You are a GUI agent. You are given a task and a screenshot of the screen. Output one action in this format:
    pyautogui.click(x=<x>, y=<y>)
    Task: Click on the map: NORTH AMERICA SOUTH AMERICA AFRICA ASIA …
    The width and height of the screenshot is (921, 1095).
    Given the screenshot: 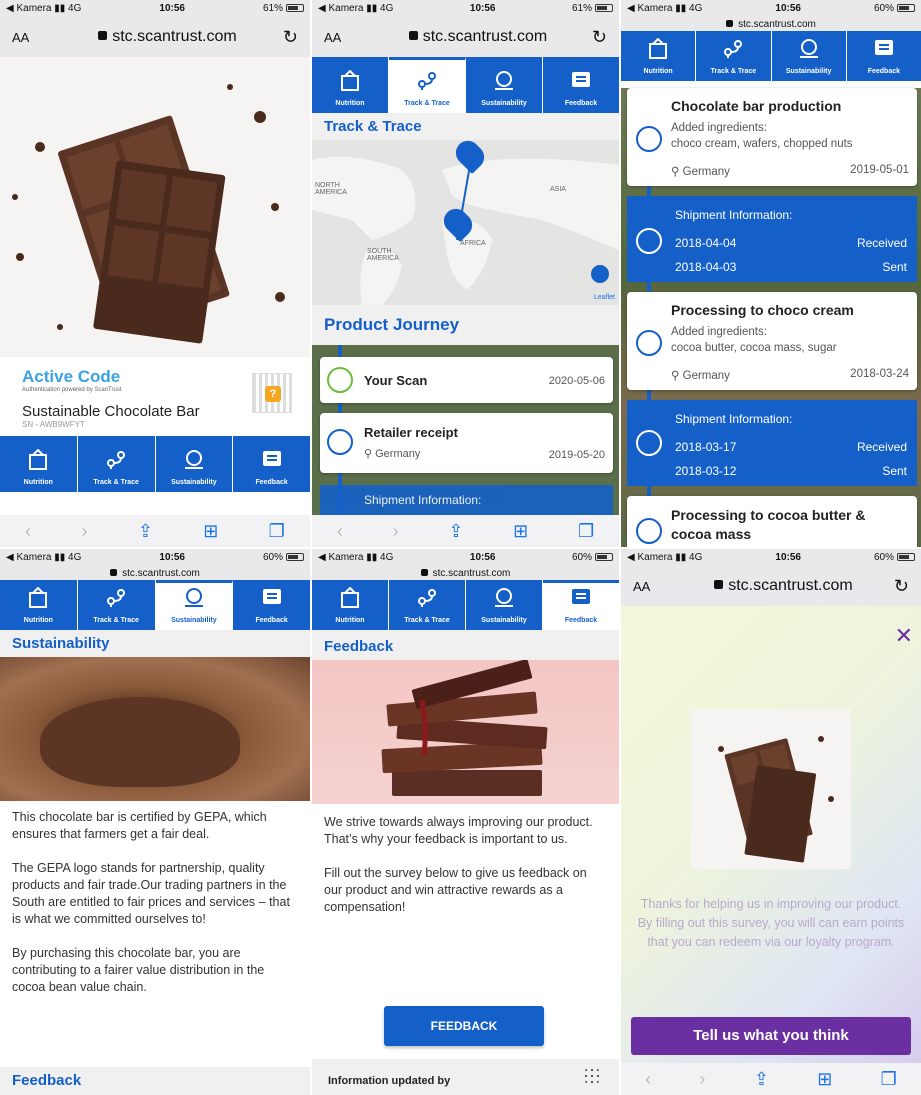 What is the action you would take?
    pyautogui.click(x=465, y=222)
    